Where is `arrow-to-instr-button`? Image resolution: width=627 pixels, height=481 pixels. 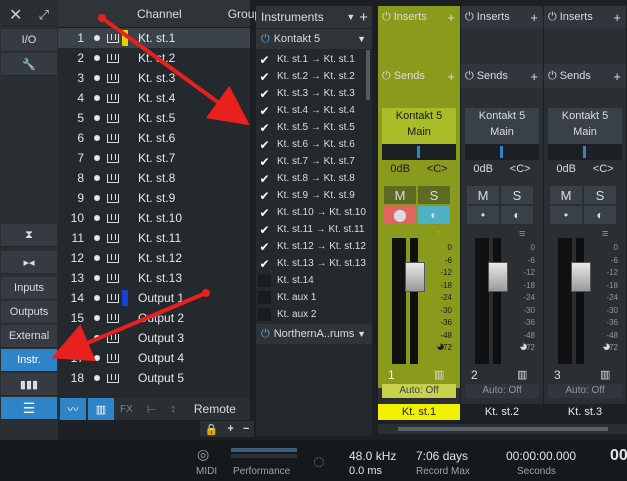 arrow-to-instr-button is located at coordinates (129, 326).